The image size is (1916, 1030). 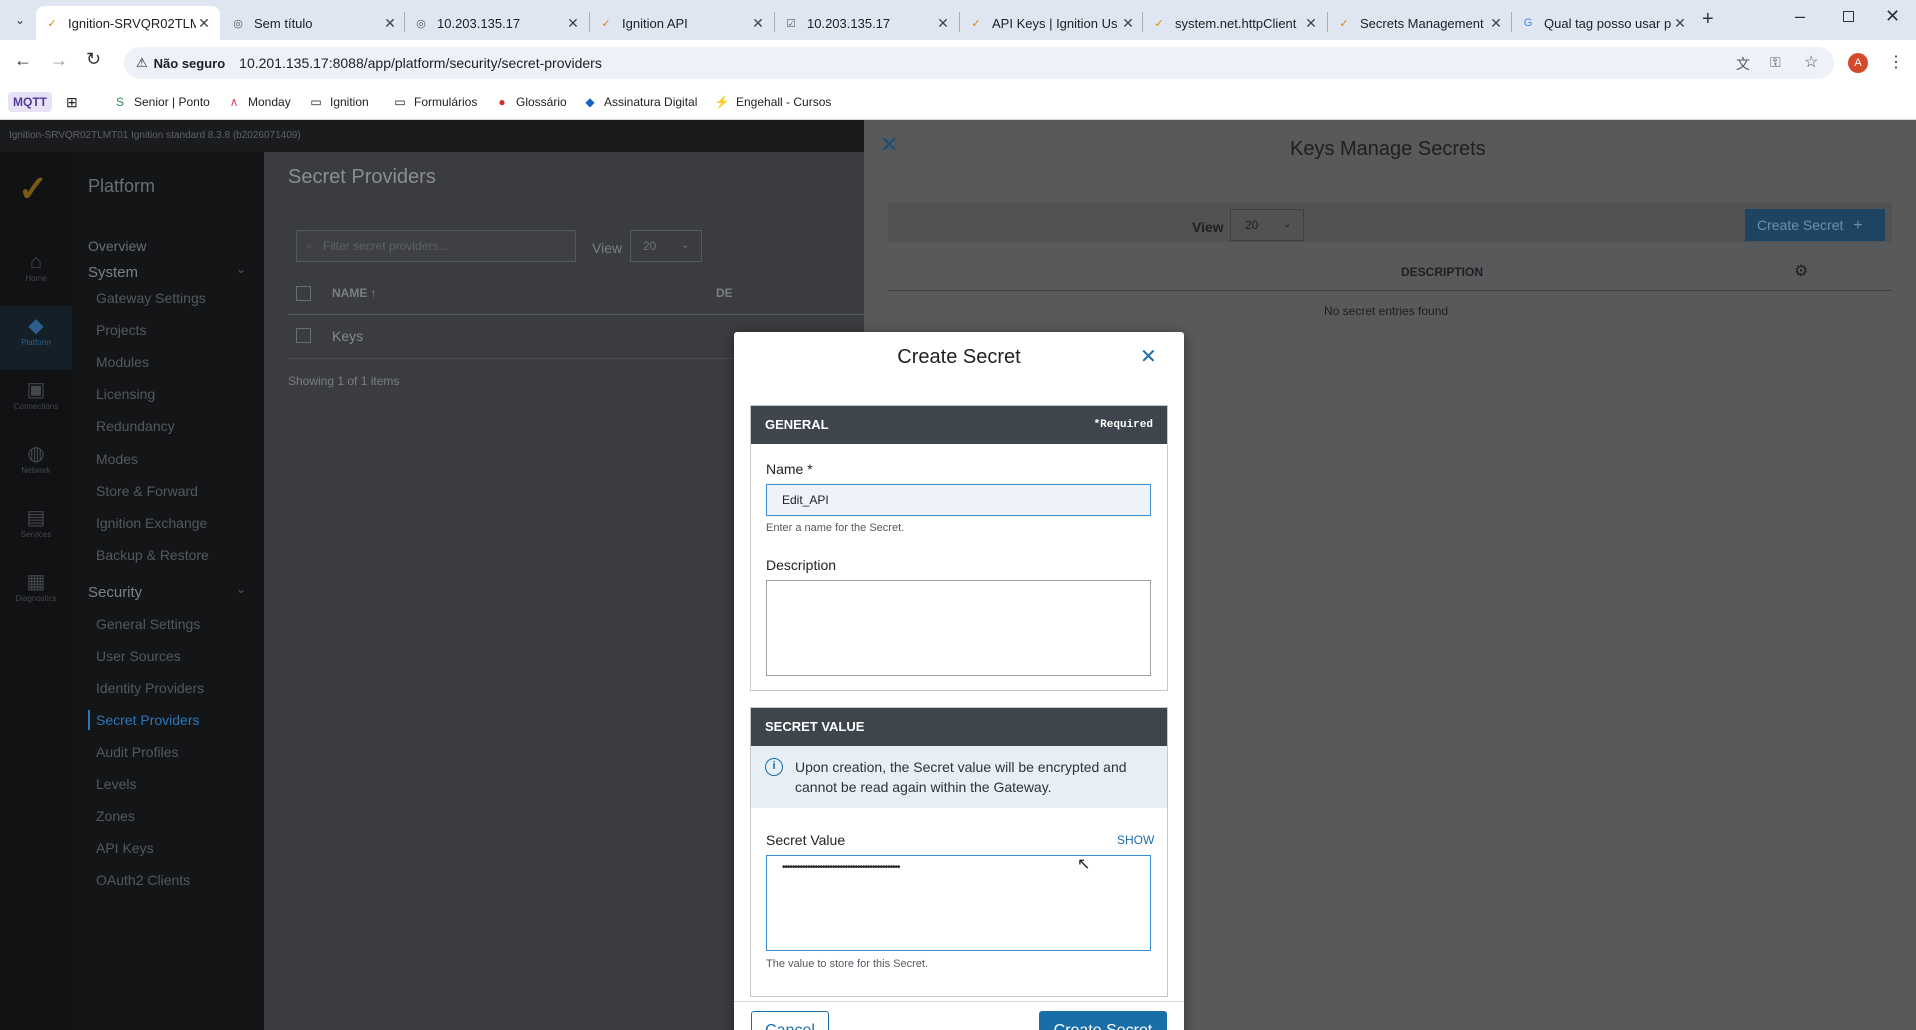 I want to click on bookmark-formularios: ▭ Formulários, so click(x=434, y=102).